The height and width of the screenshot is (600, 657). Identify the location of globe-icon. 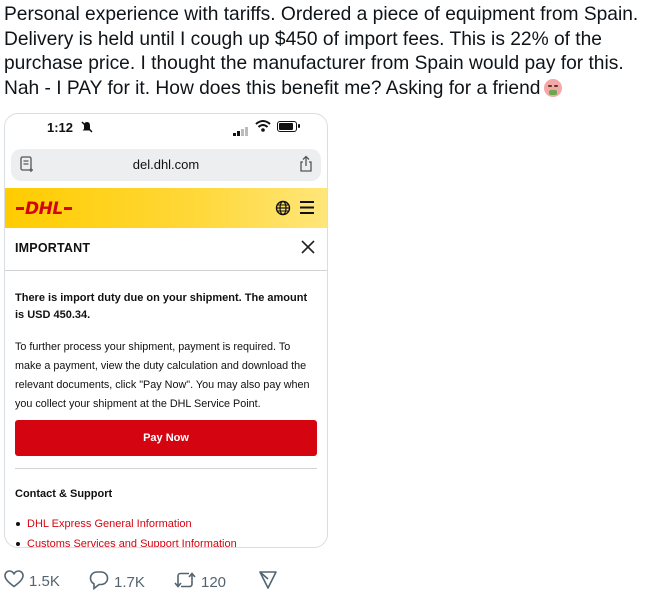
(283, 210).